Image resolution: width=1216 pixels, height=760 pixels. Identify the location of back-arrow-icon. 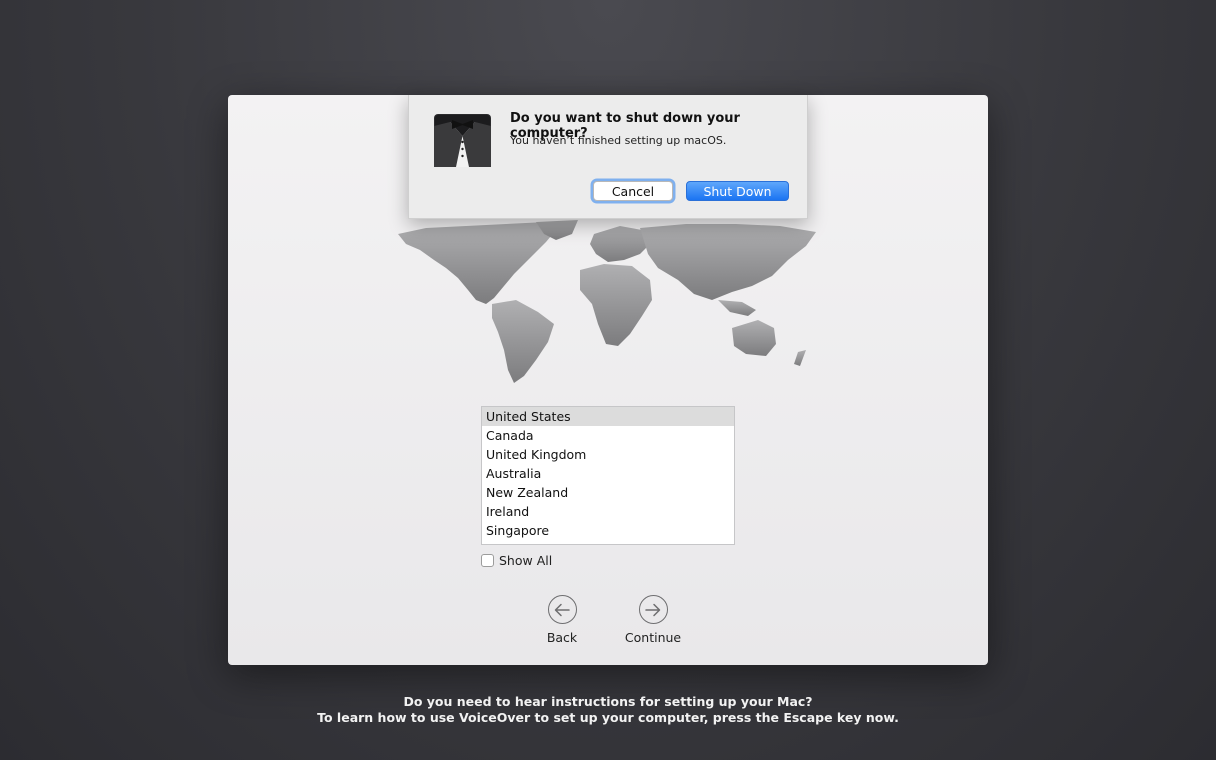
(562, 609).